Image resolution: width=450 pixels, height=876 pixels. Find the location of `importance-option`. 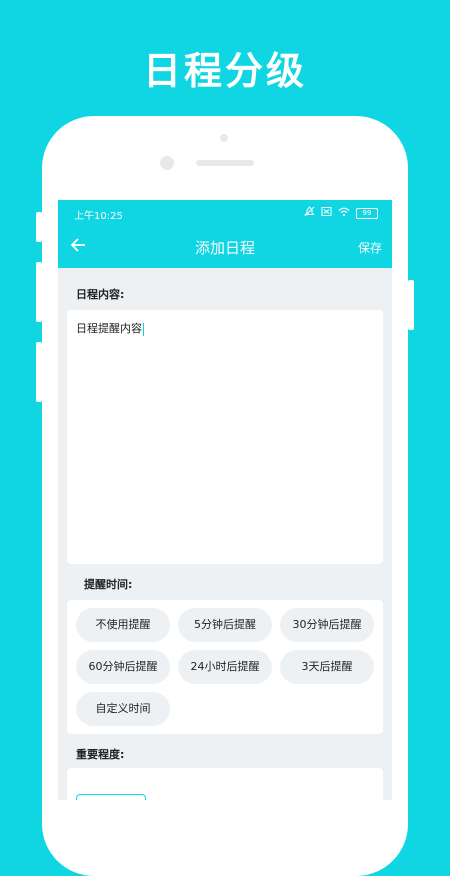

importance-option is located at coordinates (111, 797).